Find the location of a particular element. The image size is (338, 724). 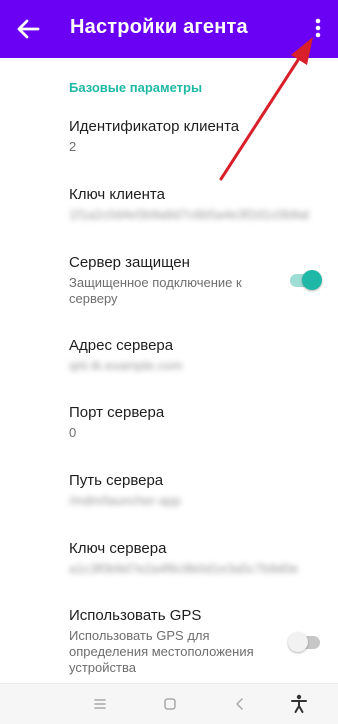

pref-title: Адрес сервера is located at coordinates (121, 345).